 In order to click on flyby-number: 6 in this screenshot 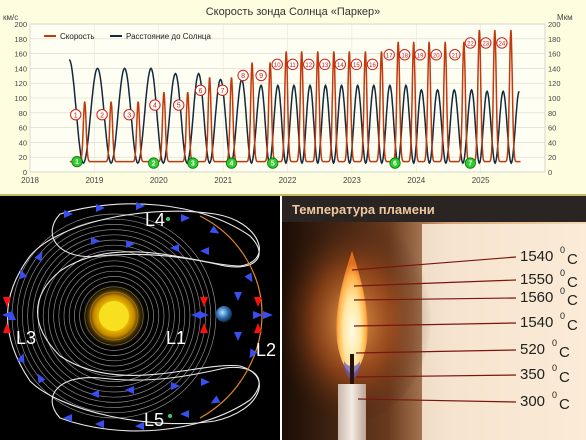, I will do `click(395, 164)`.